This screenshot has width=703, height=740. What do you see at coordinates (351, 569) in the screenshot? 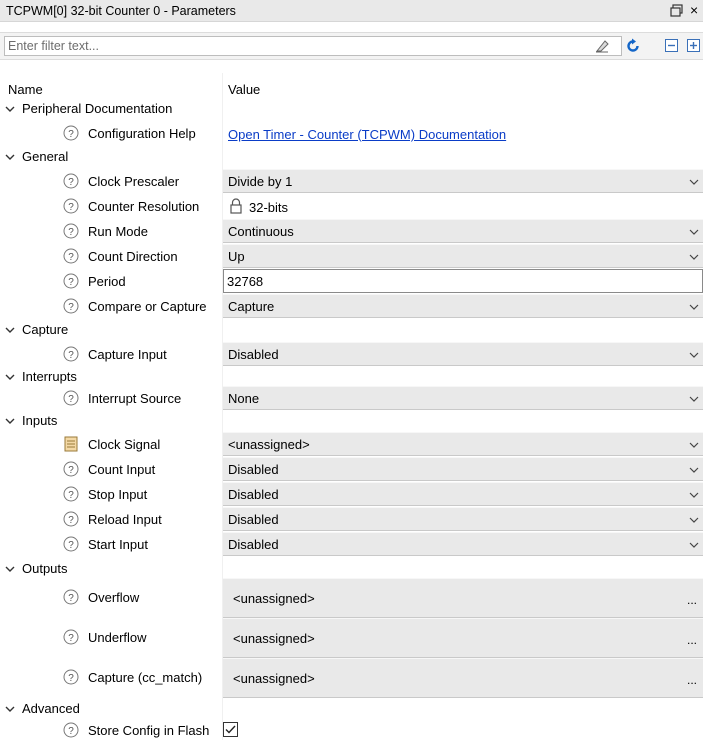
I see `section-outputs: Outputs` at bounding box center [351, 569].